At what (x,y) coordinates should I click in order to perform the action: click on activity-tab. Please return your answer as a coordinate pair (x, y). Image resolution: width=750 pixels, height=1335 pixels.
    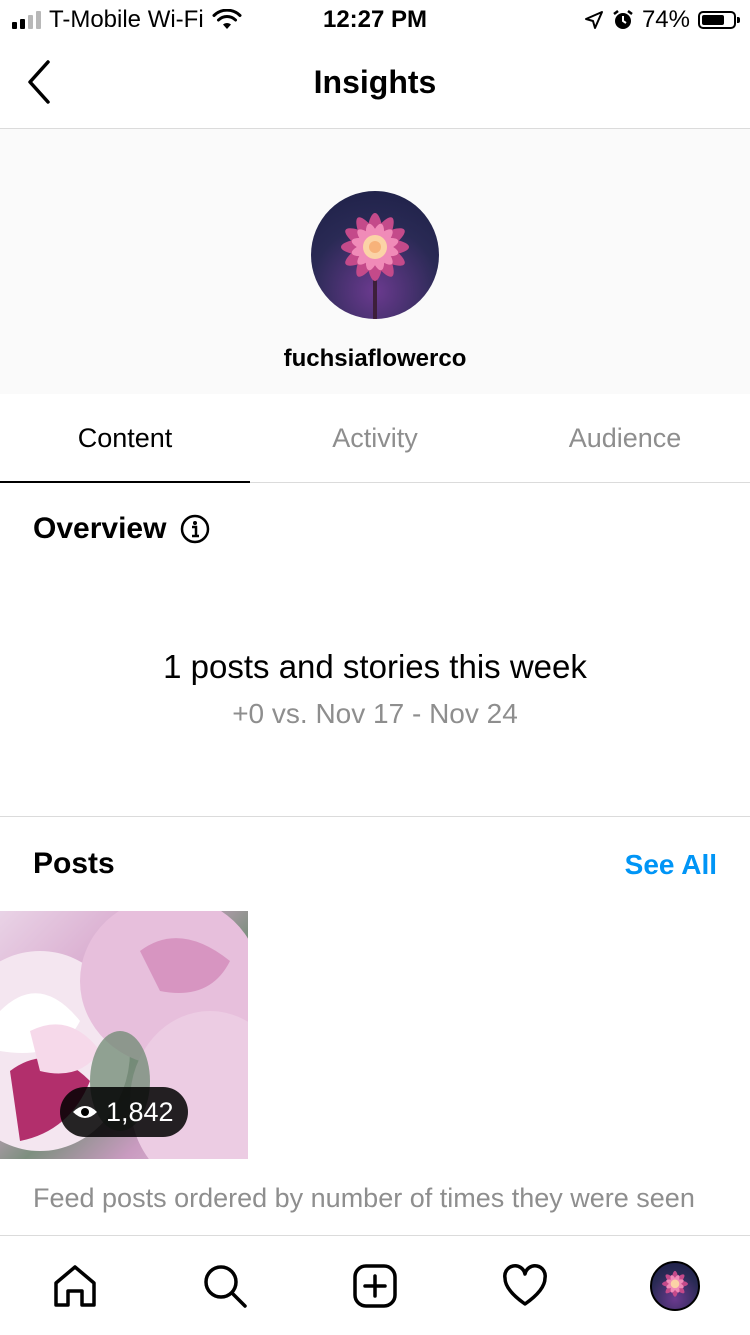
    Looking at the image, I should click on (525, 1285).